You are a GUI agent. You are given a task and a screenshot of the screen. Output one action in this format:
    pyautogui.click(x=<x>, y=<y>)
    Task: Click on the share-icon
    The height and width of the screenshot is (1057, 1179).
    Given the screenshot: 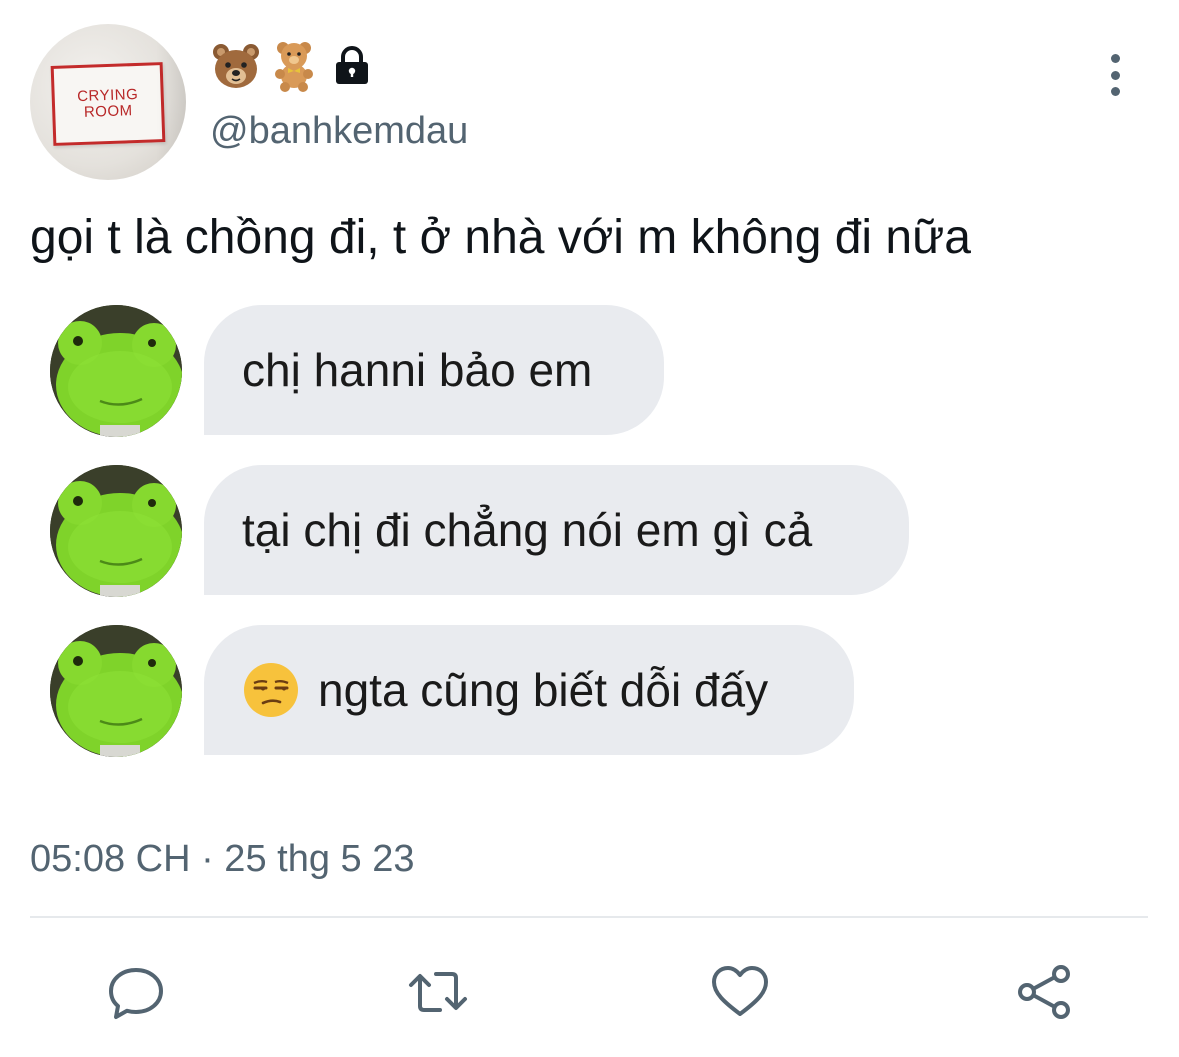 What is the action you would take?
    pyautogui.click(x=1044, y=992)
    